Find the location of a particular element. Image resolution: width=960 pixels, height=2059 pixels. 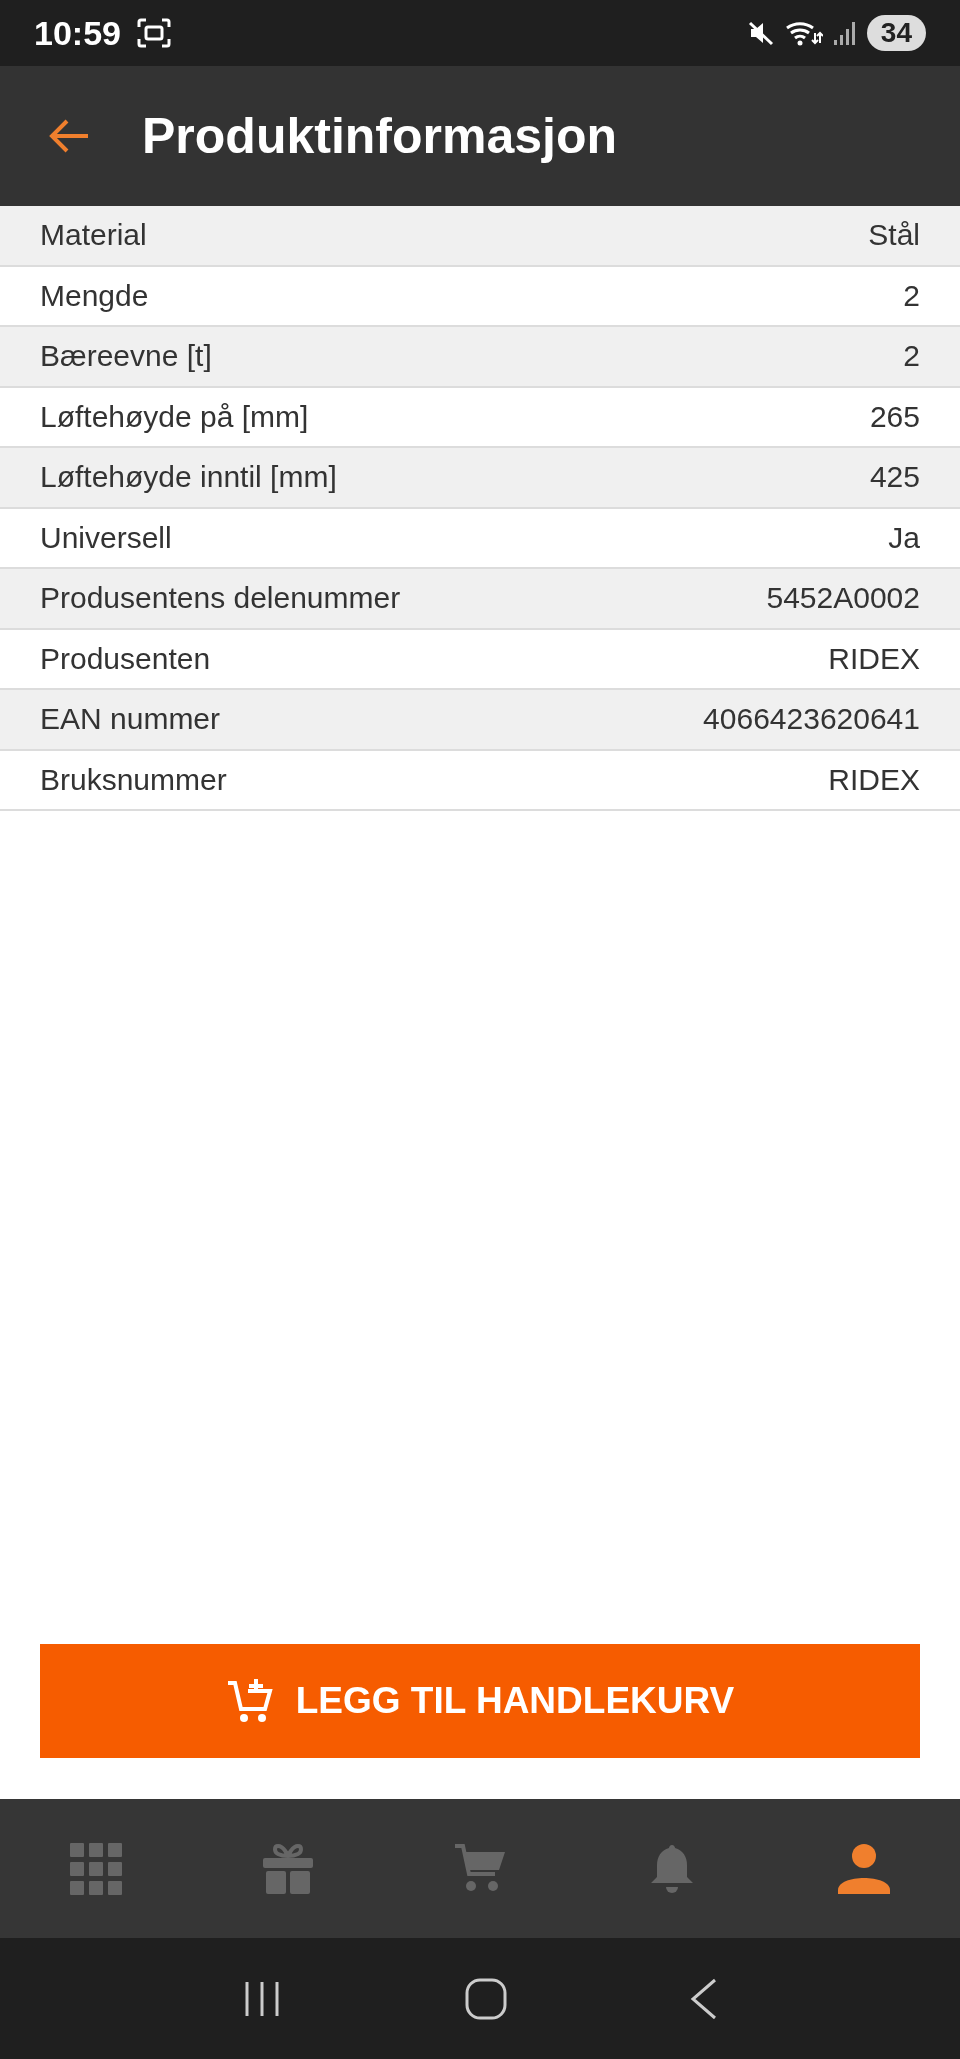

spec-label: Produsentens delenummer is located at coordinates (220, 598).